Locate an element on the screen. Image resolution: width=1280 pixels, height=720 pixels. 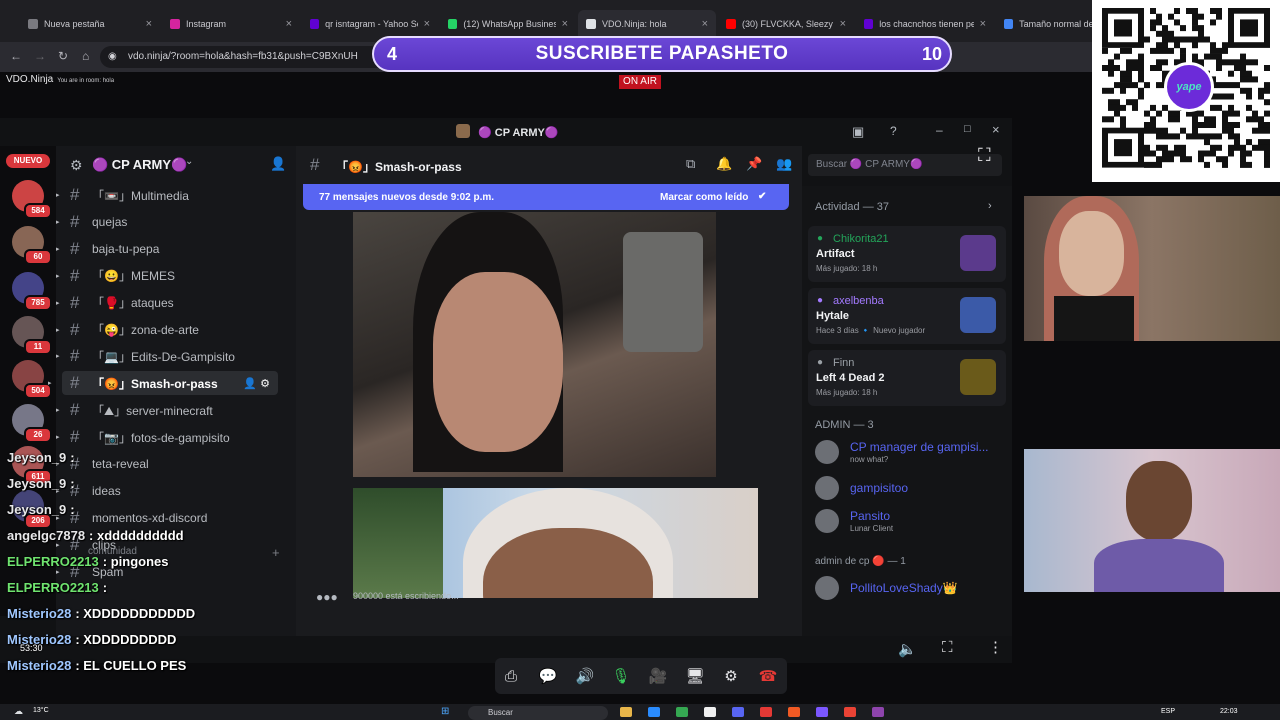
pin-icon: 📌 is located at coordinates (754, 164).